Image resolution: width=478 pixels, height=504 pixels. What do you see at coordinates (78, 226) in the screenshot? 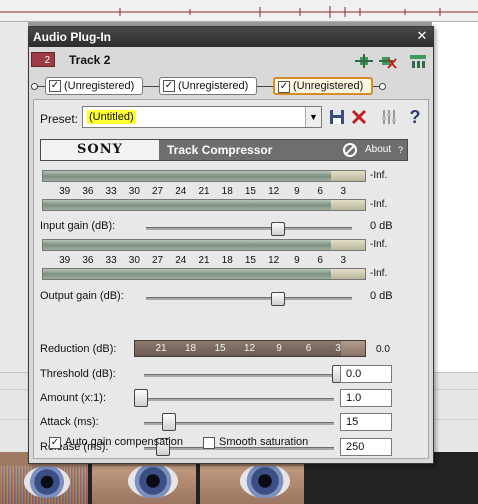
I see `input-gain-label: Input gain (dB):` at bounding box center [78, 226].